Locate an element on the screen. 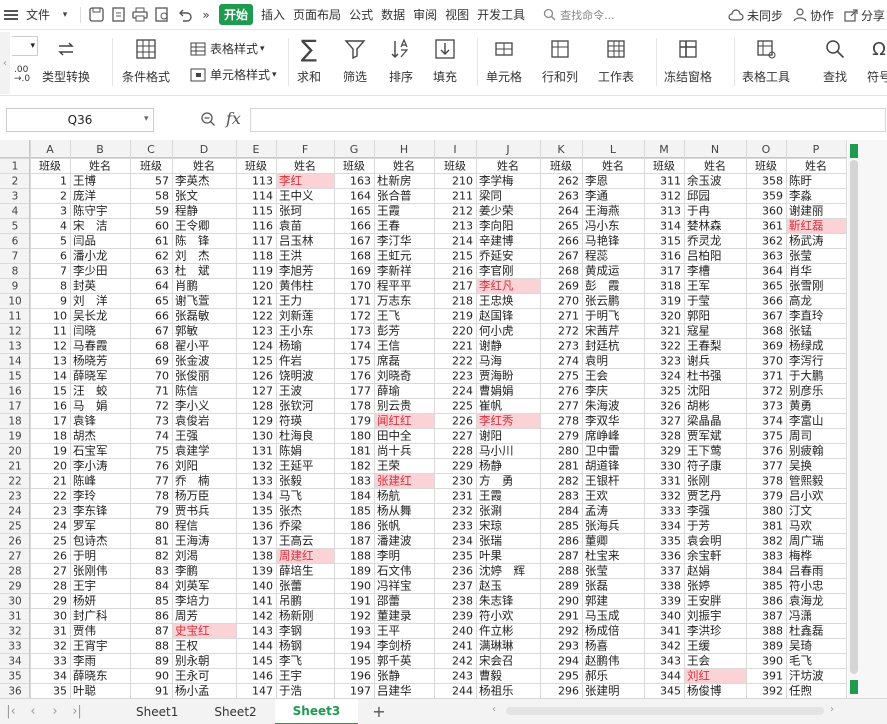  cell-number: 5 is located at coordinates (63, 241).